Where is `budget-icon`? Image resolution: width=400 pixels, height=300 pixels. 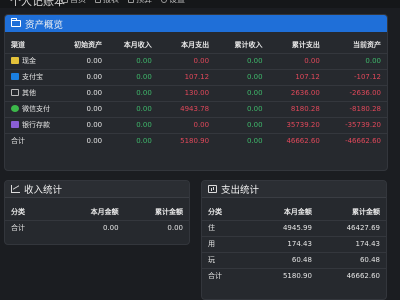
budget-icon is located at coordinates (131, 1).